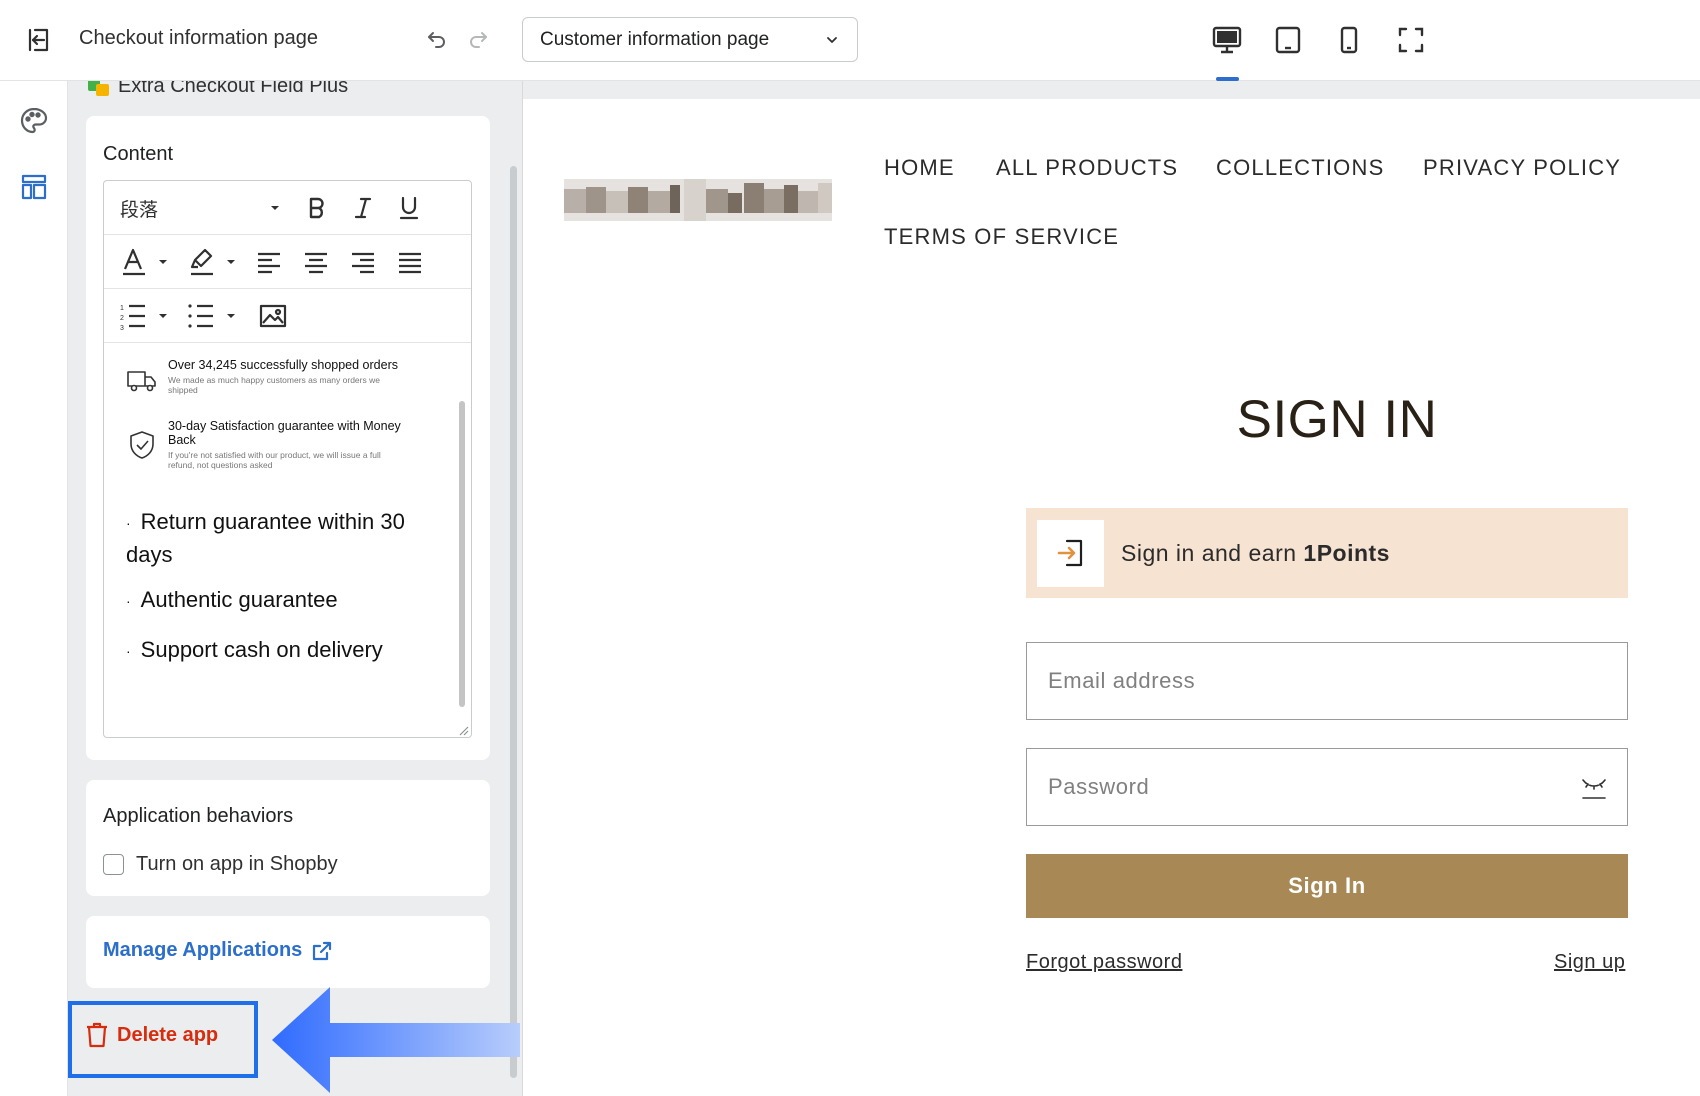  What do you see at coordinates (265, 538) in the screenshot?
I see `bullet-item: · Return guarantee within 30 days` at bounding box center [265, 538].